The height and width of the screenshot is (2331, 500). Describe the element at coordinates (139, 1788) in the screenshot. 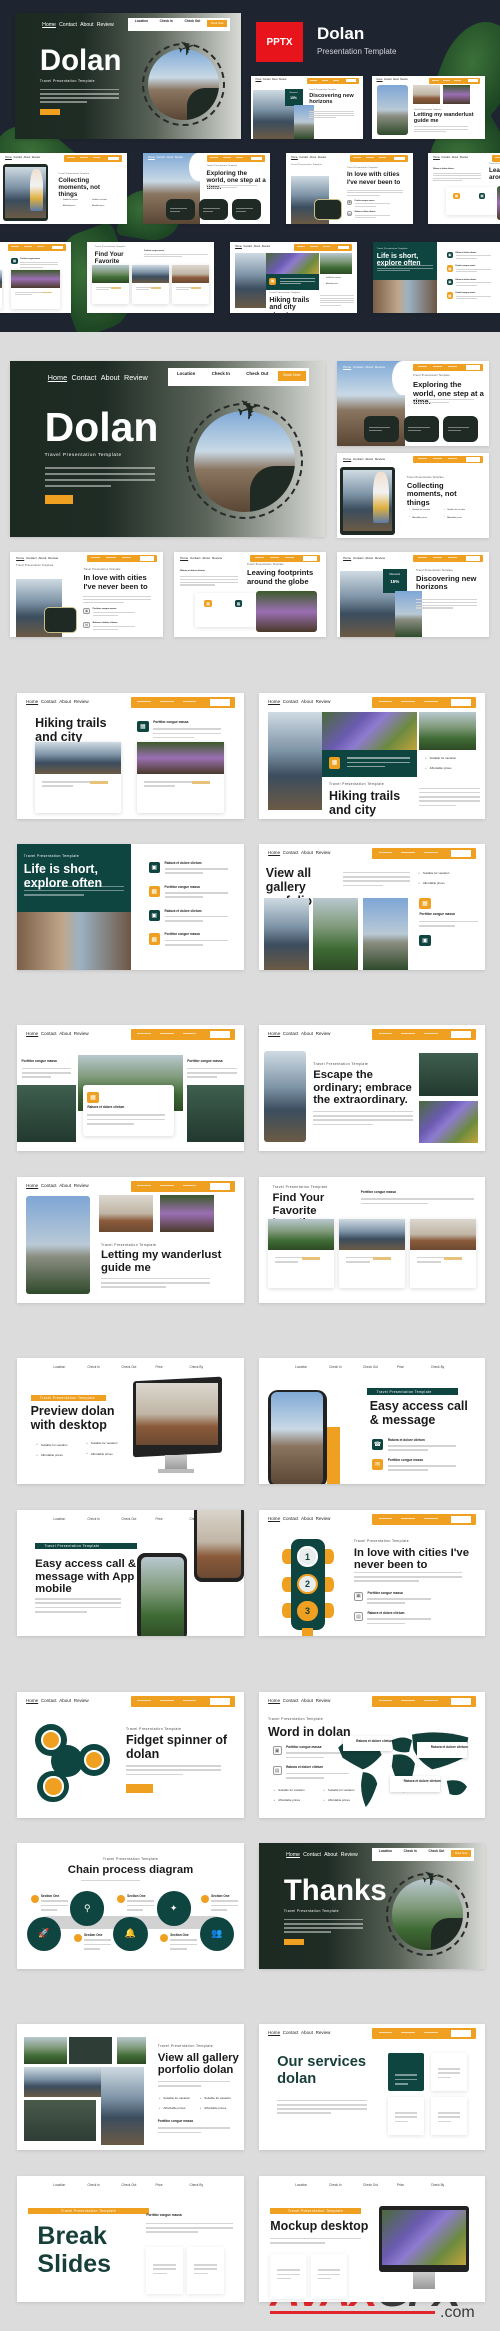

I see `action-button` at that location.